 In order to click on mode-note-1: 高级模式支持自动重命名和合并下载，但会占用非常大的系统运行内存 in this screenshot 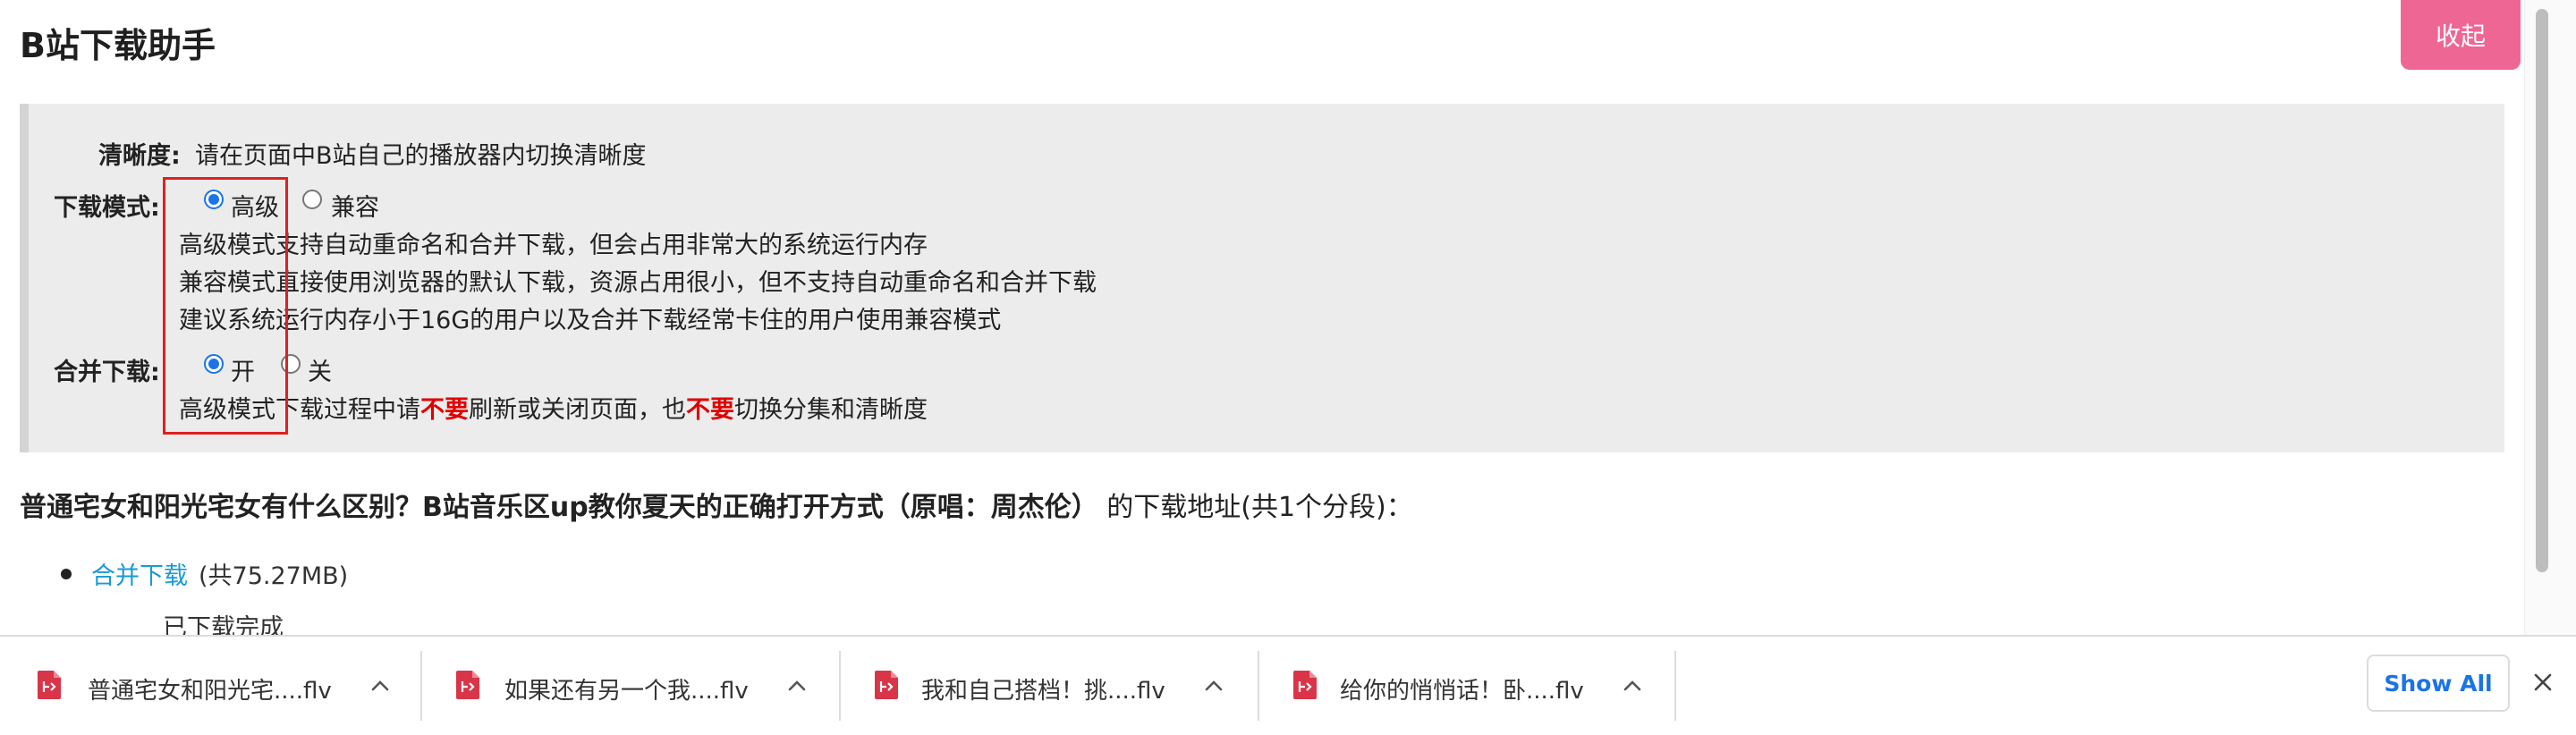, I will do `click(553, 246)`.